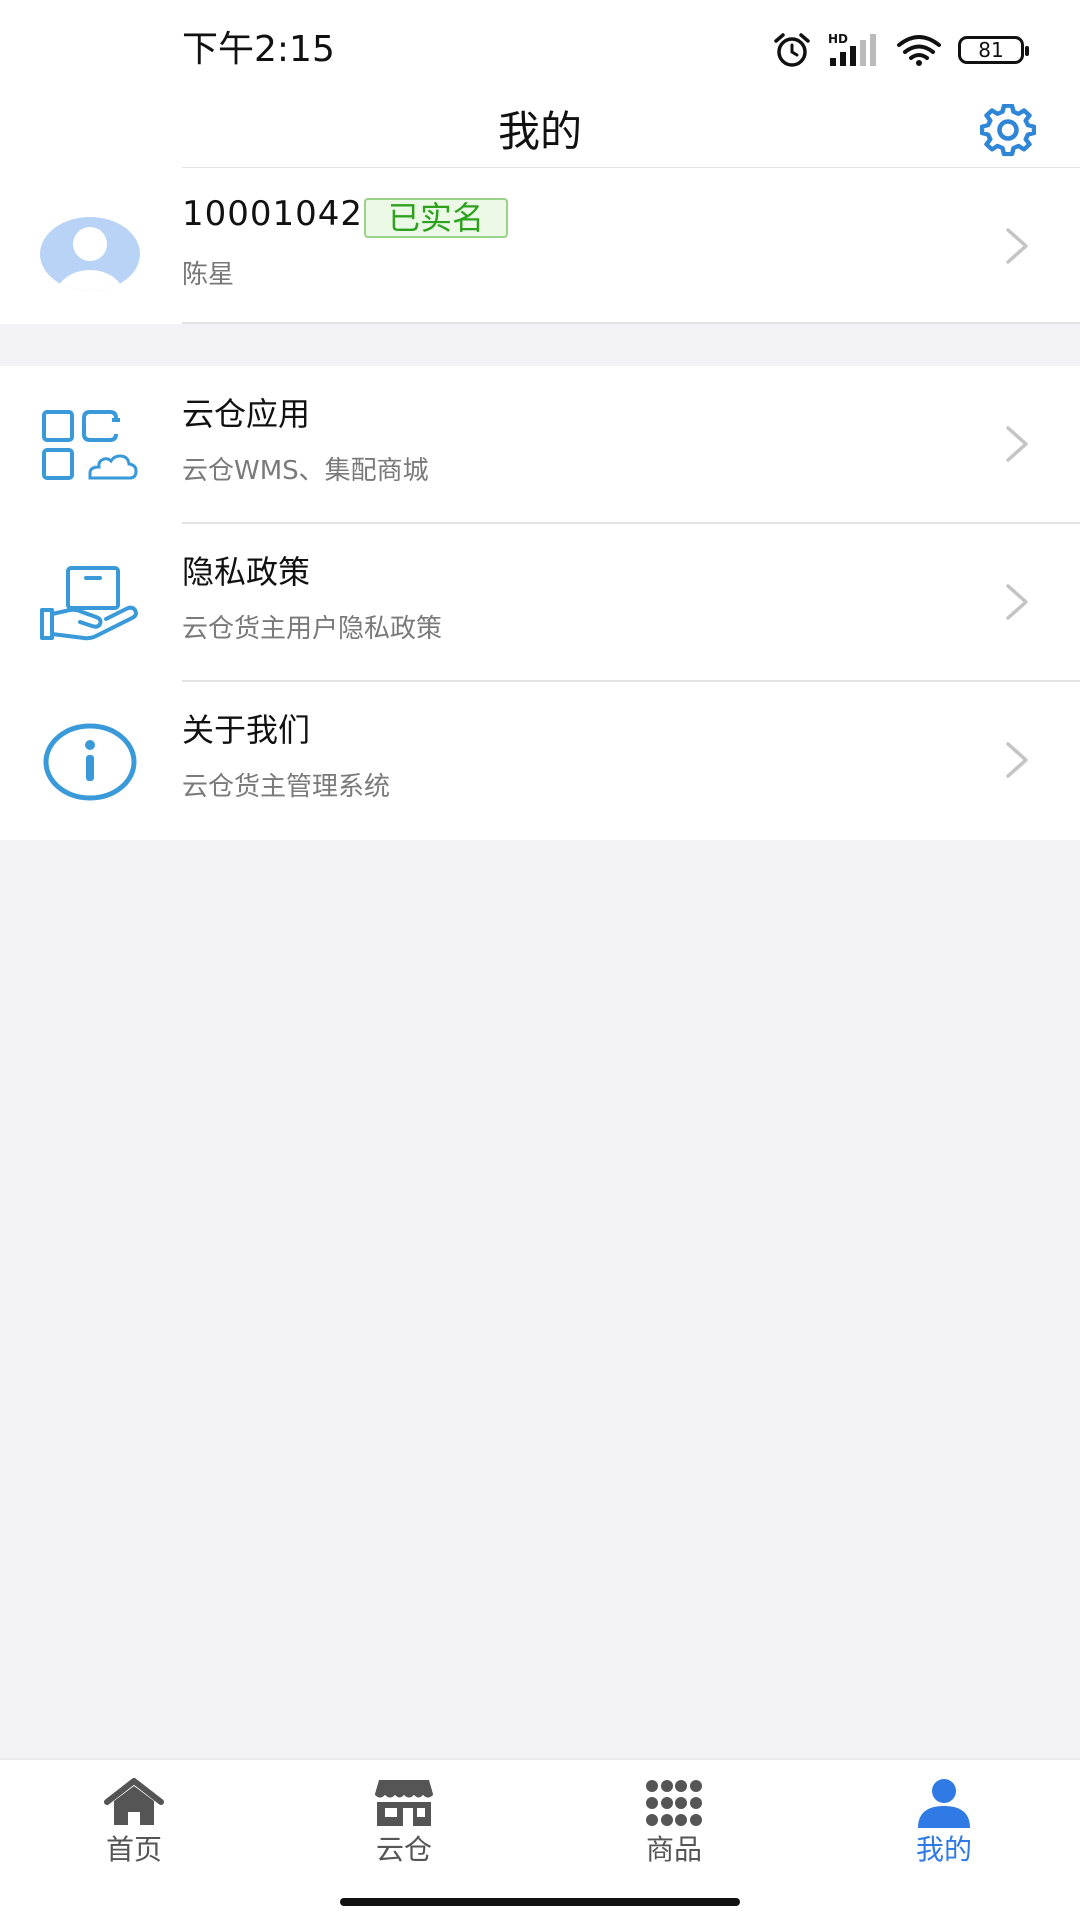  Describe the element at coordinates (540, 760) in the screenshot. I see `menu-item-about-us: 关于我们 云仓货主管理系统` at that location.